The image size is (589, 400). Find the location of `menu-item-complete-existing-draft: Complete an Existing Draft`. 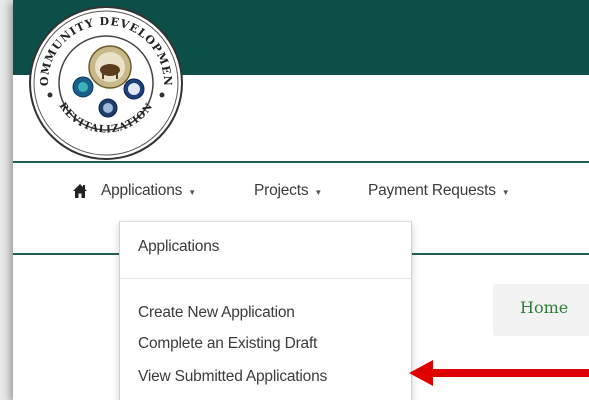

menu-item-complete-existing-draft: Complete an Existing Draft is located at coordinates (227, 344).